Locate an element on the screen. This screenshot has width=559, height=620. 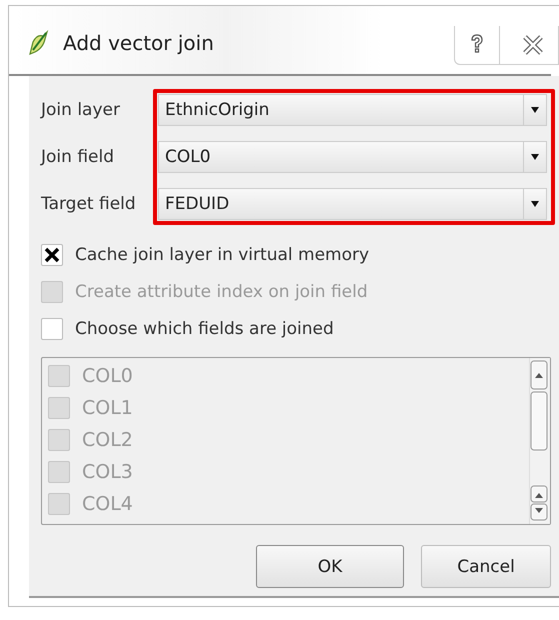
dialog-button: Cancel is located at coordinates (486, 566).